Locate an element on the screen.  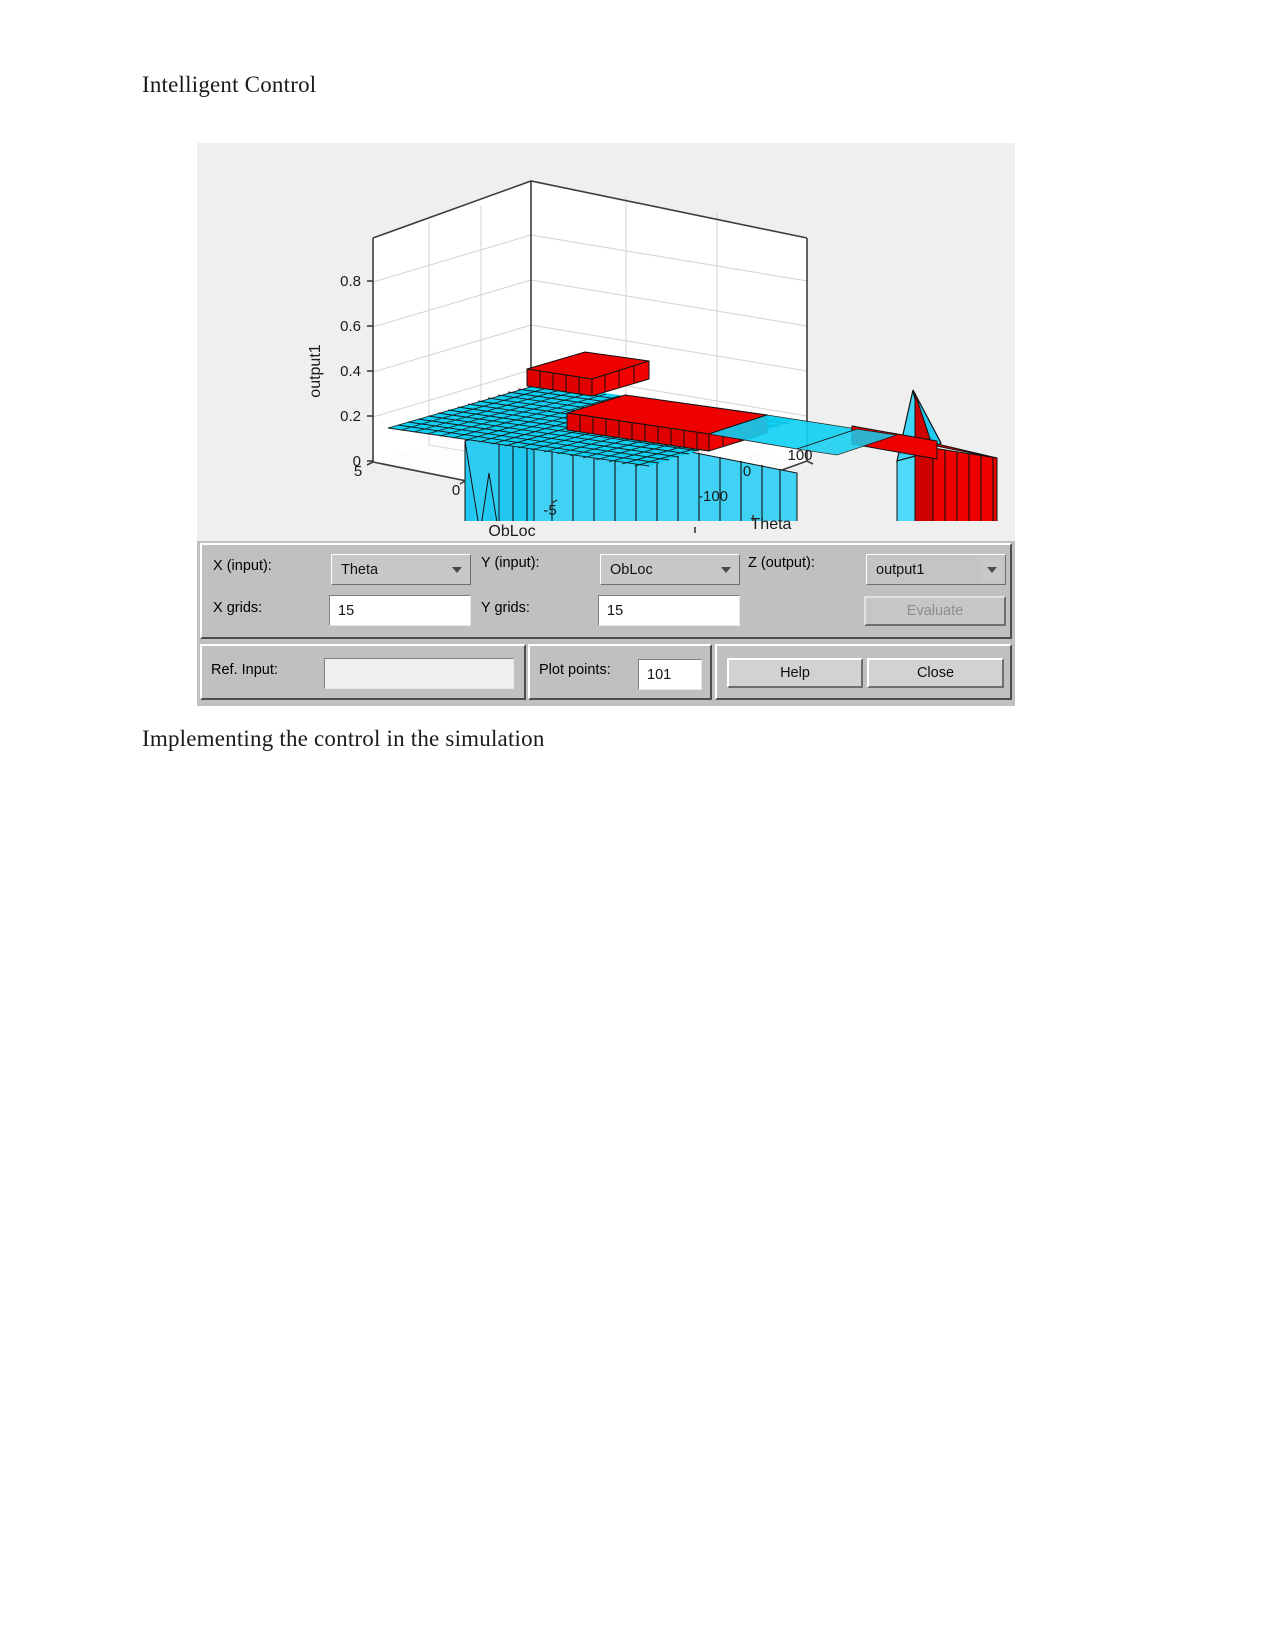
z-axis-label: output1 is located at coordinates (315, 370).